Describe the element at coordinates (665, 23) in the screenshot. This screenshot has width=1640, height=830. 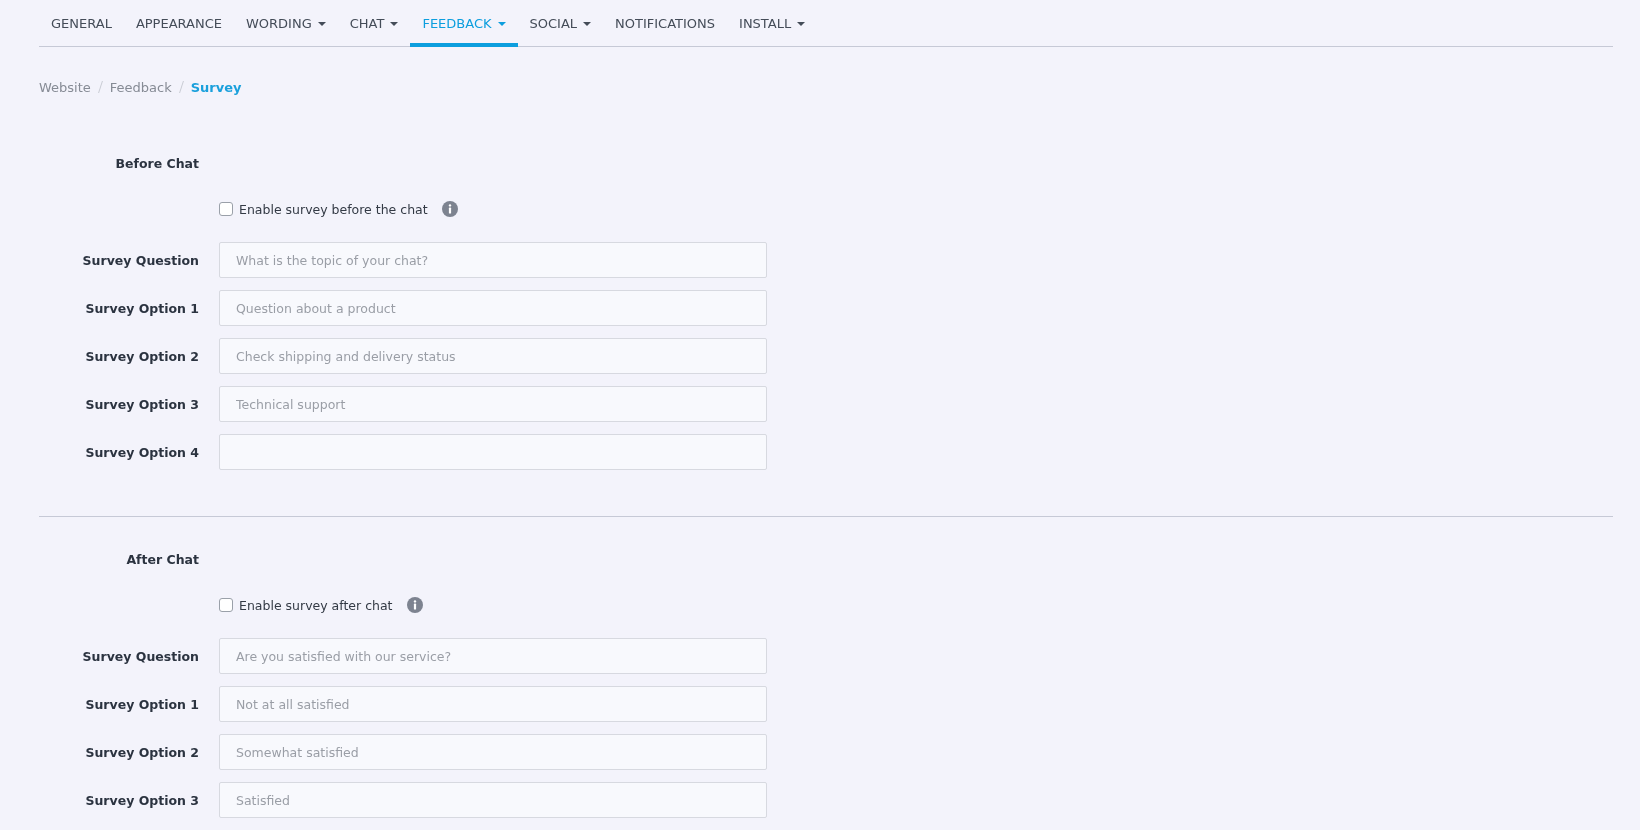
I see `nav-tab: NOTIFICATIONS` at that location.